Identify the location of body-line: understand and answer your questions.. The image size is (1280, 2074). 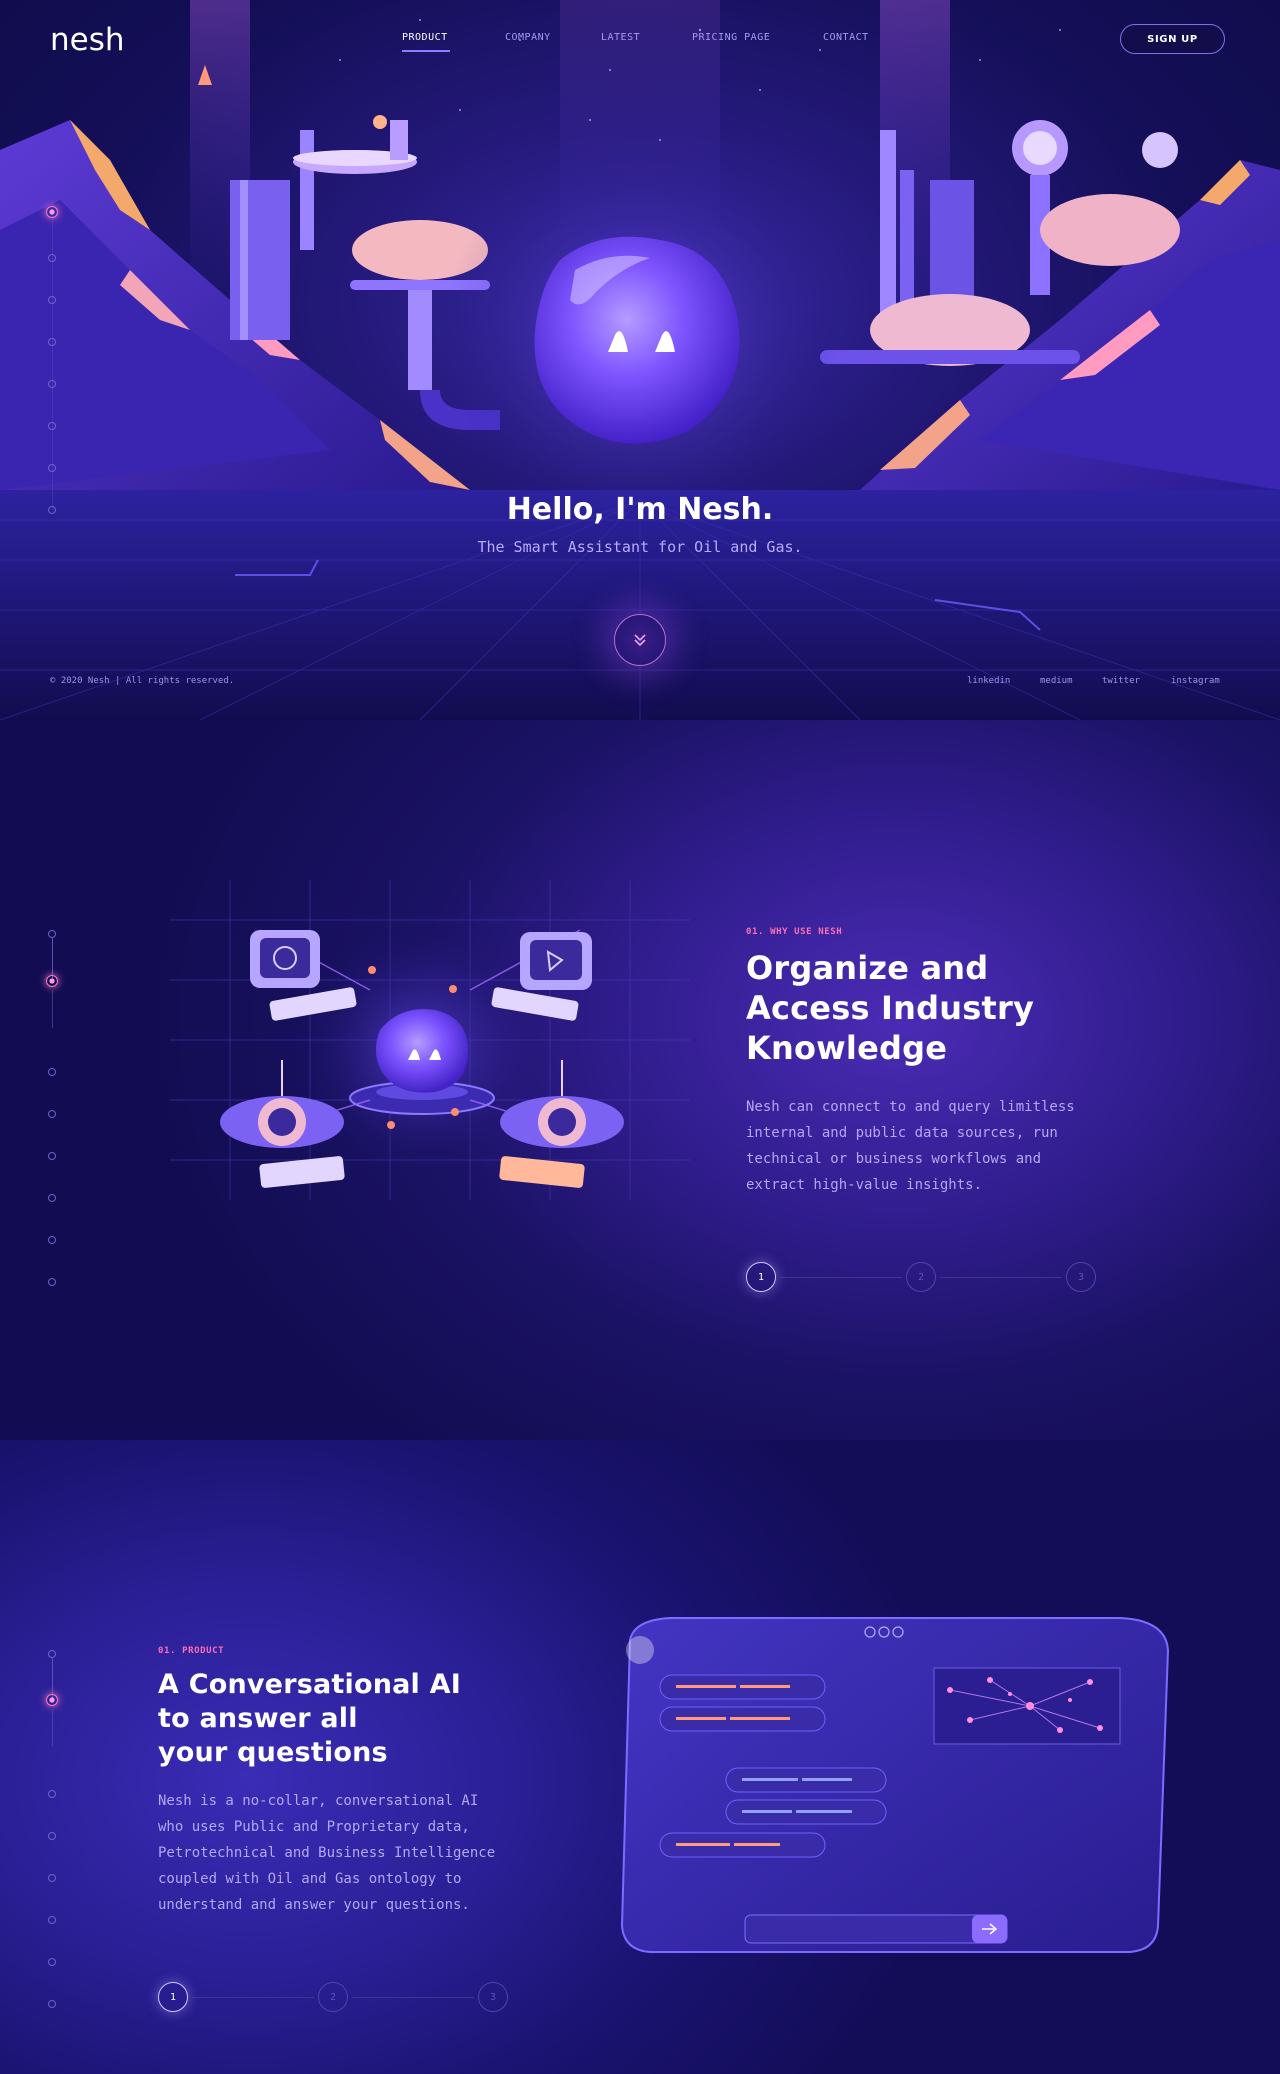
(314, 1905).